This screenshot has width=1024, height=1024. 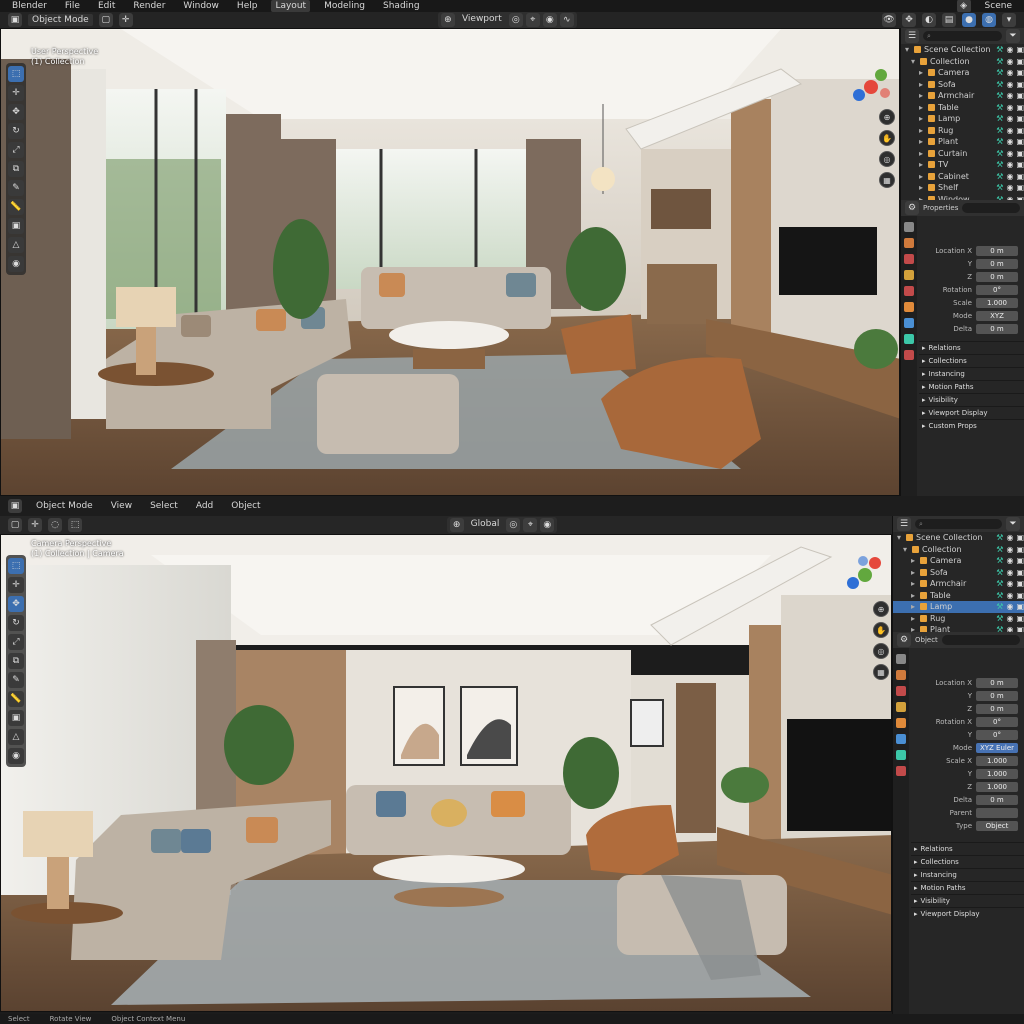 I want to click on annotate-tool-icon-bottom: ✎, so click(x=16, y=680).